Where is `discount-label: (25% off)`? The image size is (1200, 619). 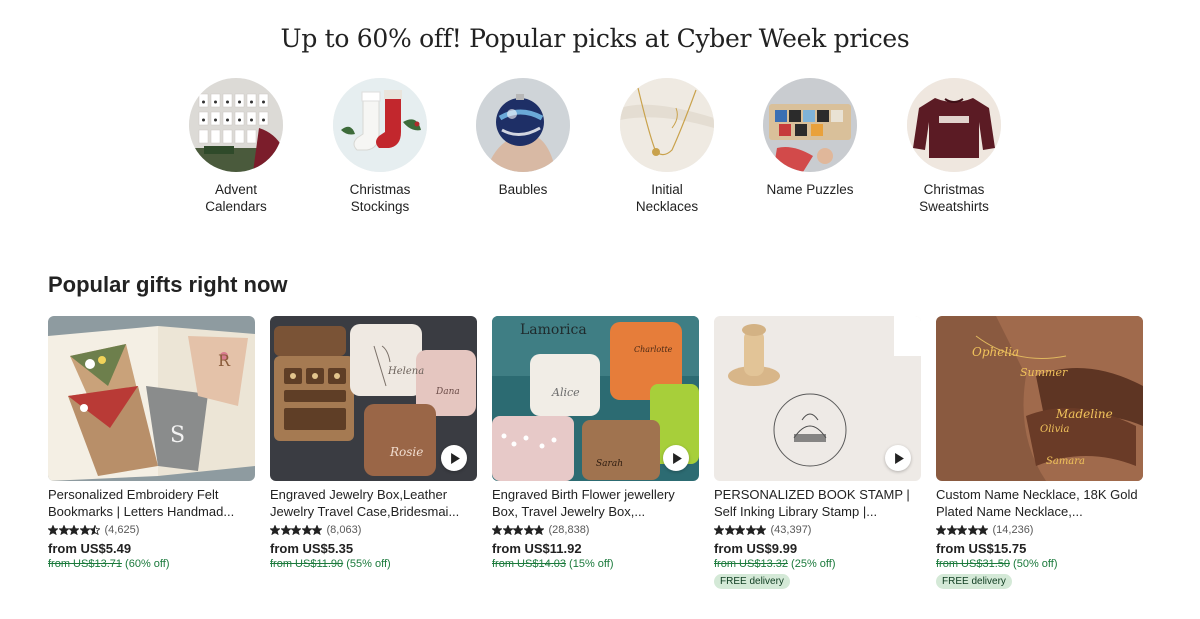
discount-label: (25% off) is located at coordinates (813, 564).